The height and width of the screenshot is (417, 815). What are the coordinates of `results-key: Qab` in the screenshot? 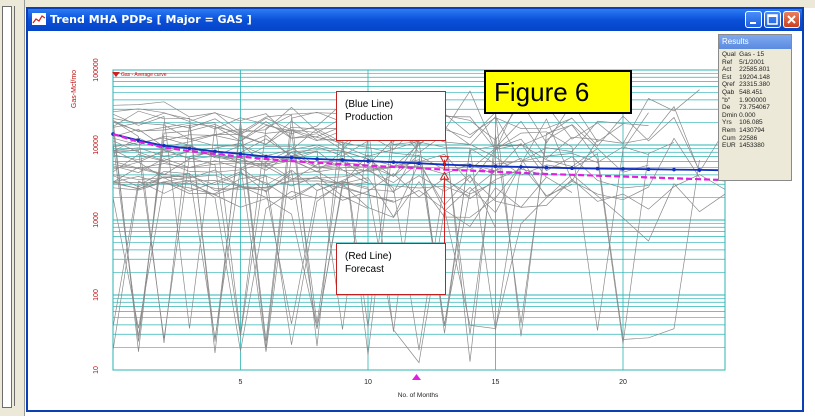 It's located at (728, 92).